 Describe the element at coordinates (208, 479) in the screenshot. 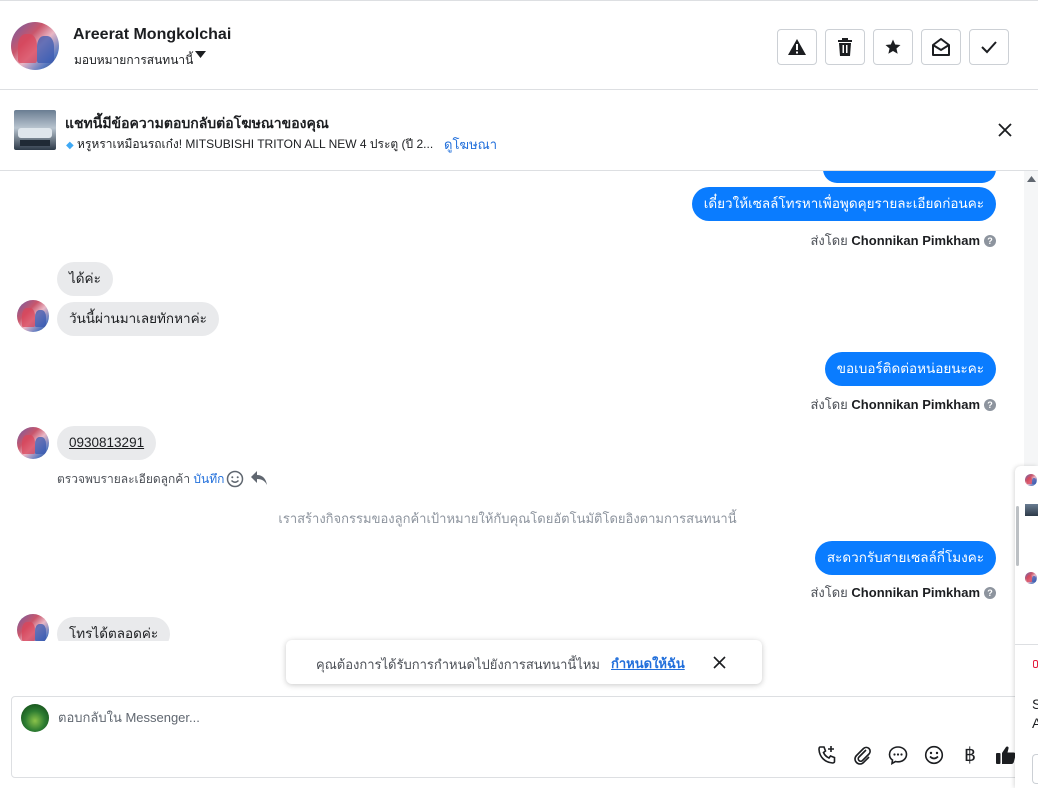

I see `save-details-link: บันทึก` at that location.